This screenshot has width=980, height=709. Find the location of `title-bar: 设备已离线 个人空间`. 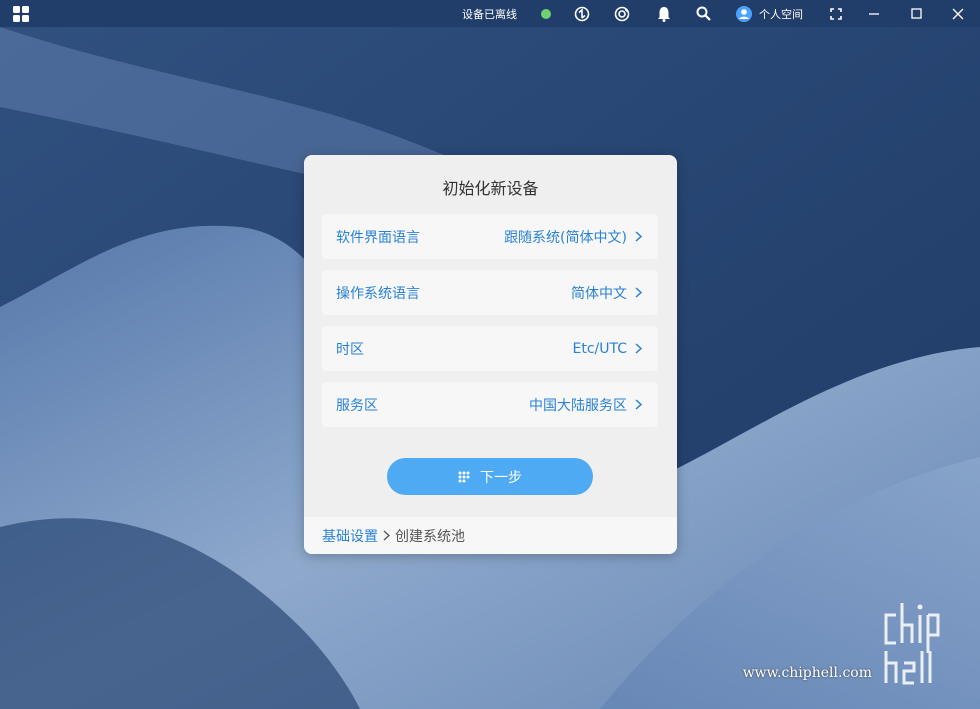

title-bar: 设备已离线 个人空间 is located at coordinates (490, 13).